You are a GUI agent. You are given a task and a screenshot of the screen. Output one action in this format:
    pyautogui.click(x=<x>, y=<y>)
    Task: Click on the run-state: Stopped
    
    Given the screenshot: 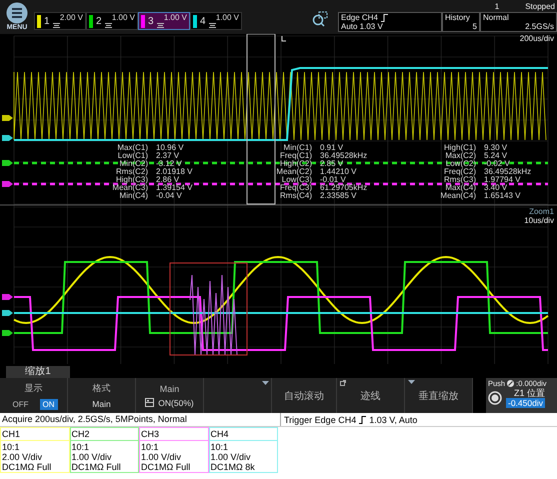 What is the action you would take?
    pyautogui.click(x=540, y=6)
    